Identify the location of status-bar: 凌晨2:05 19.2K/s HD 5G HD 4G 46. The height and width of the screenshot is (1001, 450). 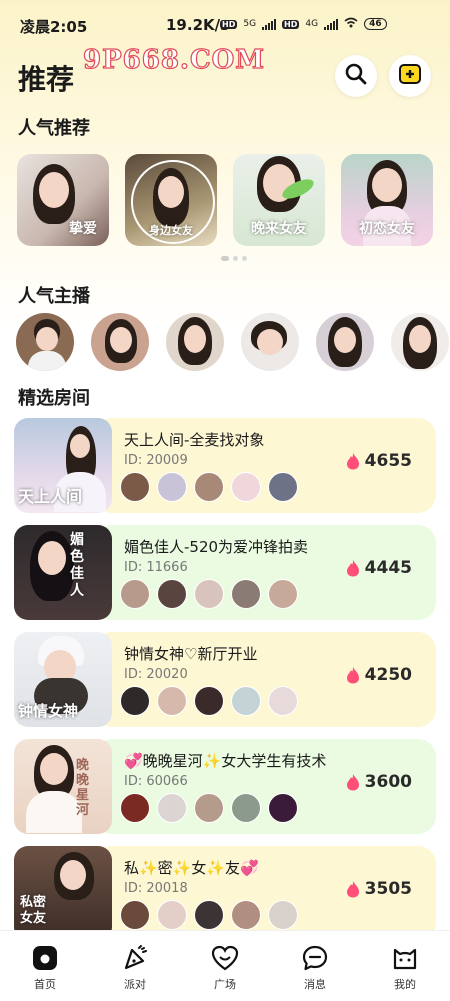
(225, 25).